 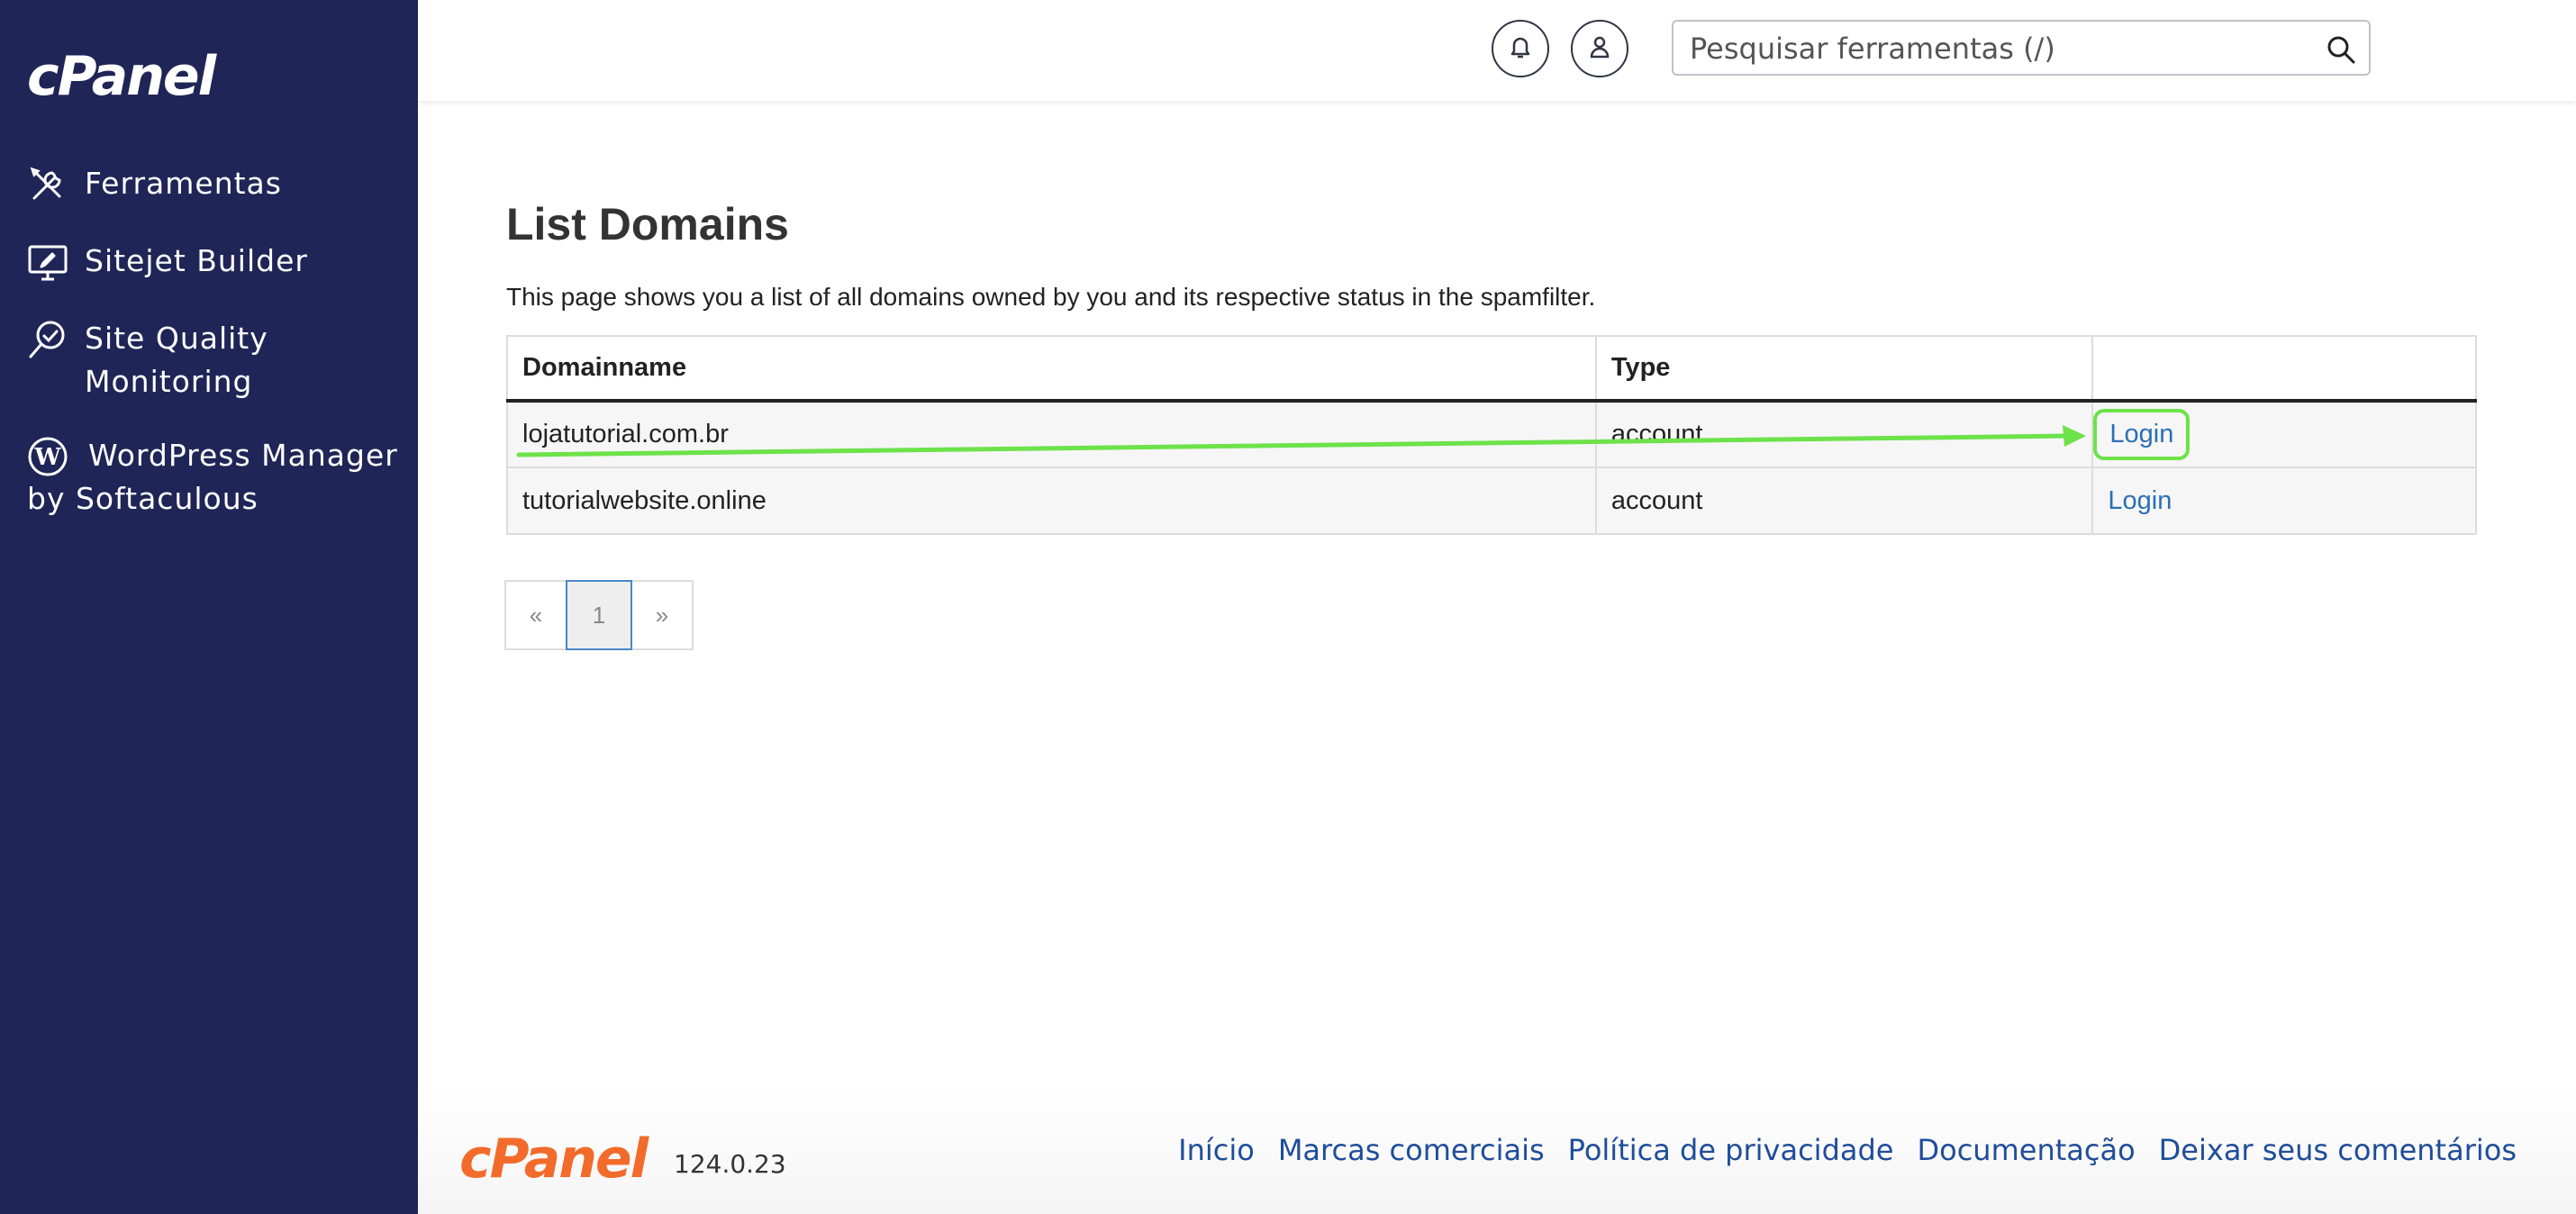 I want to click on search-icon, so click(x=2341, y=49).